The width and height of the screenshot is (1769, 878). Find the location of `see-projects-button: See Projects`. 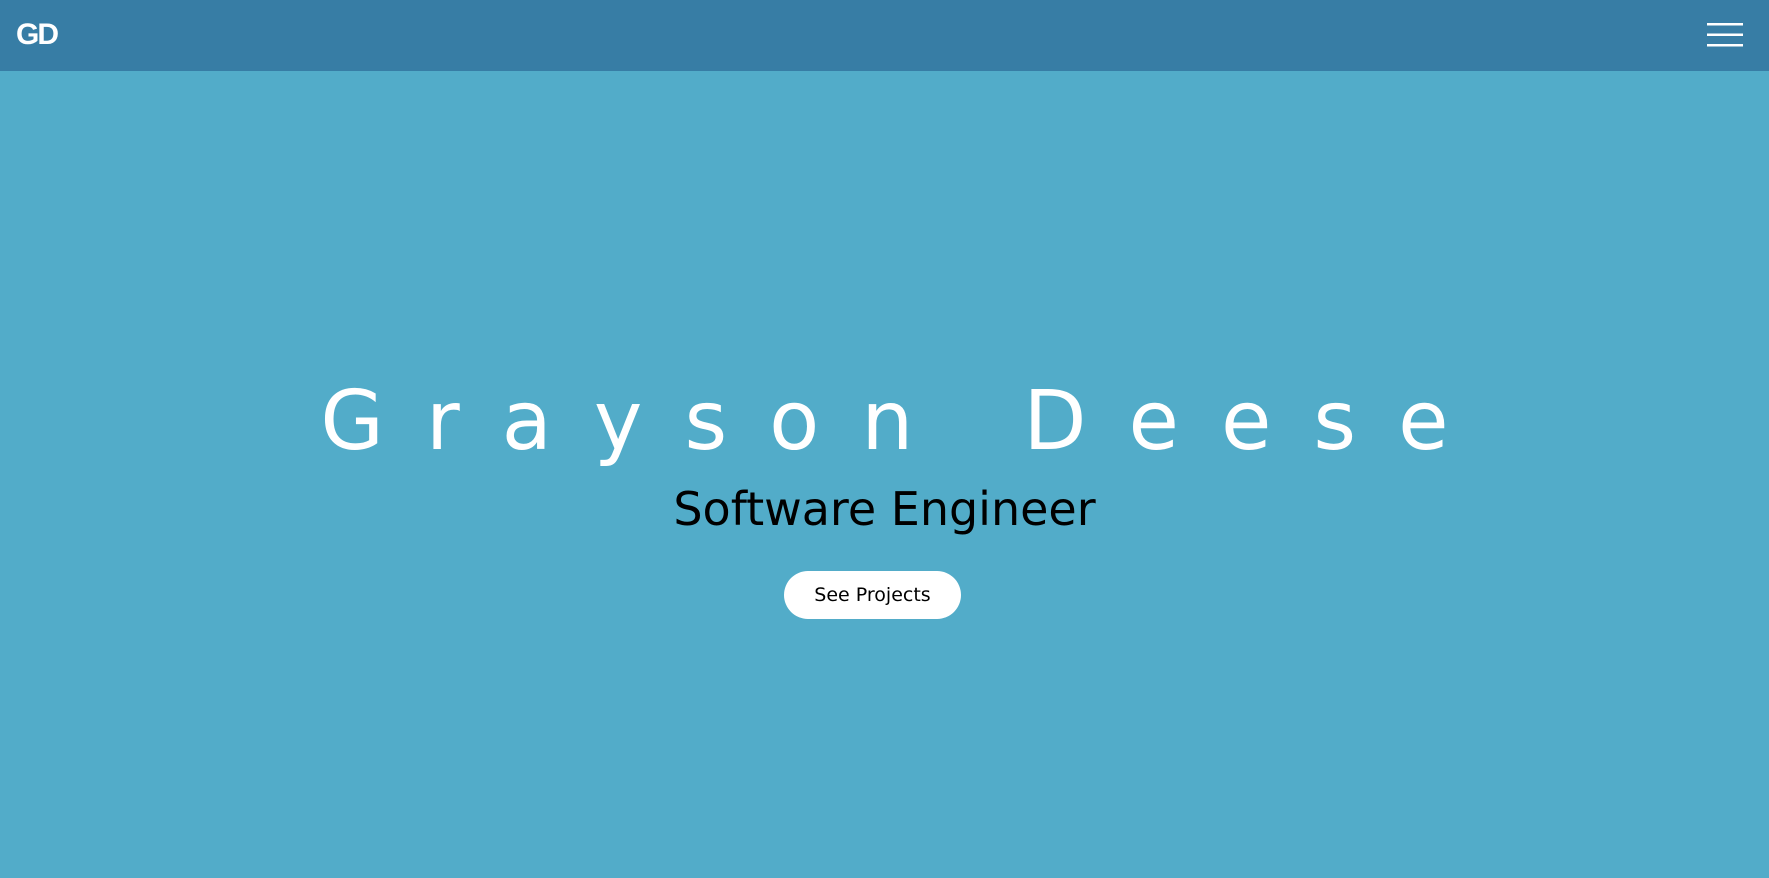

see-projects-button: See Projects is located at coordinates (872, 595).